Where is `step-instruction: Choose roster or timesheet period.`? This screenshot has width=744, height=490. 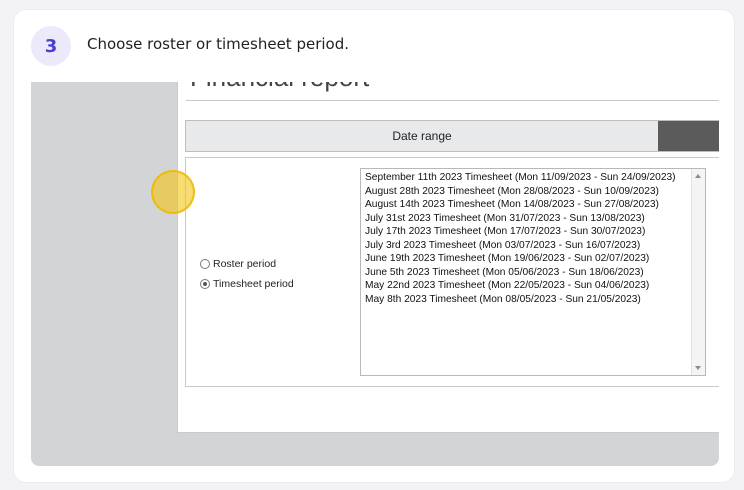 step-instruction: Choose roster or timesheet period. is located at coordinates (218, 44).